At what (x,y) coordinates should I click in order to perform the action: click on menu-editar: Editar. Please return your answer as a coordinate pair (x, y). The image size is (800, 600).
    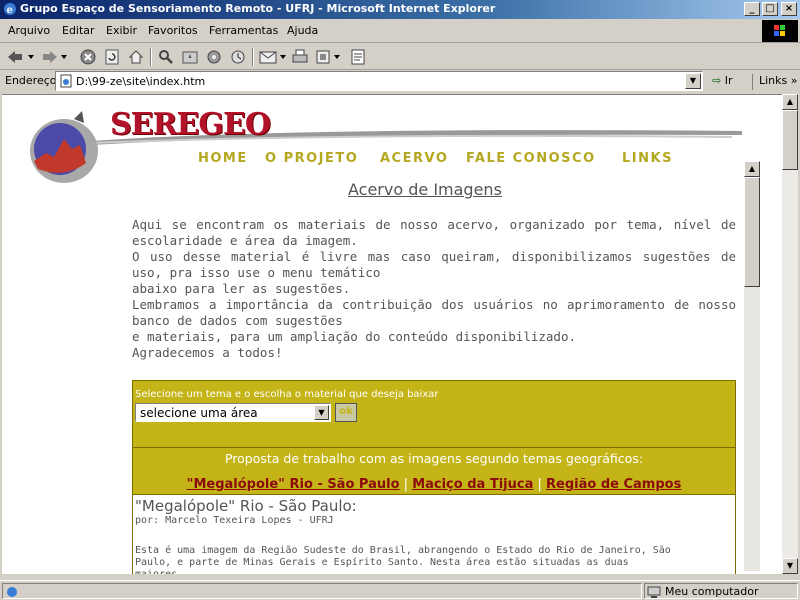
    Looking at the image, I should click on (78, 30).